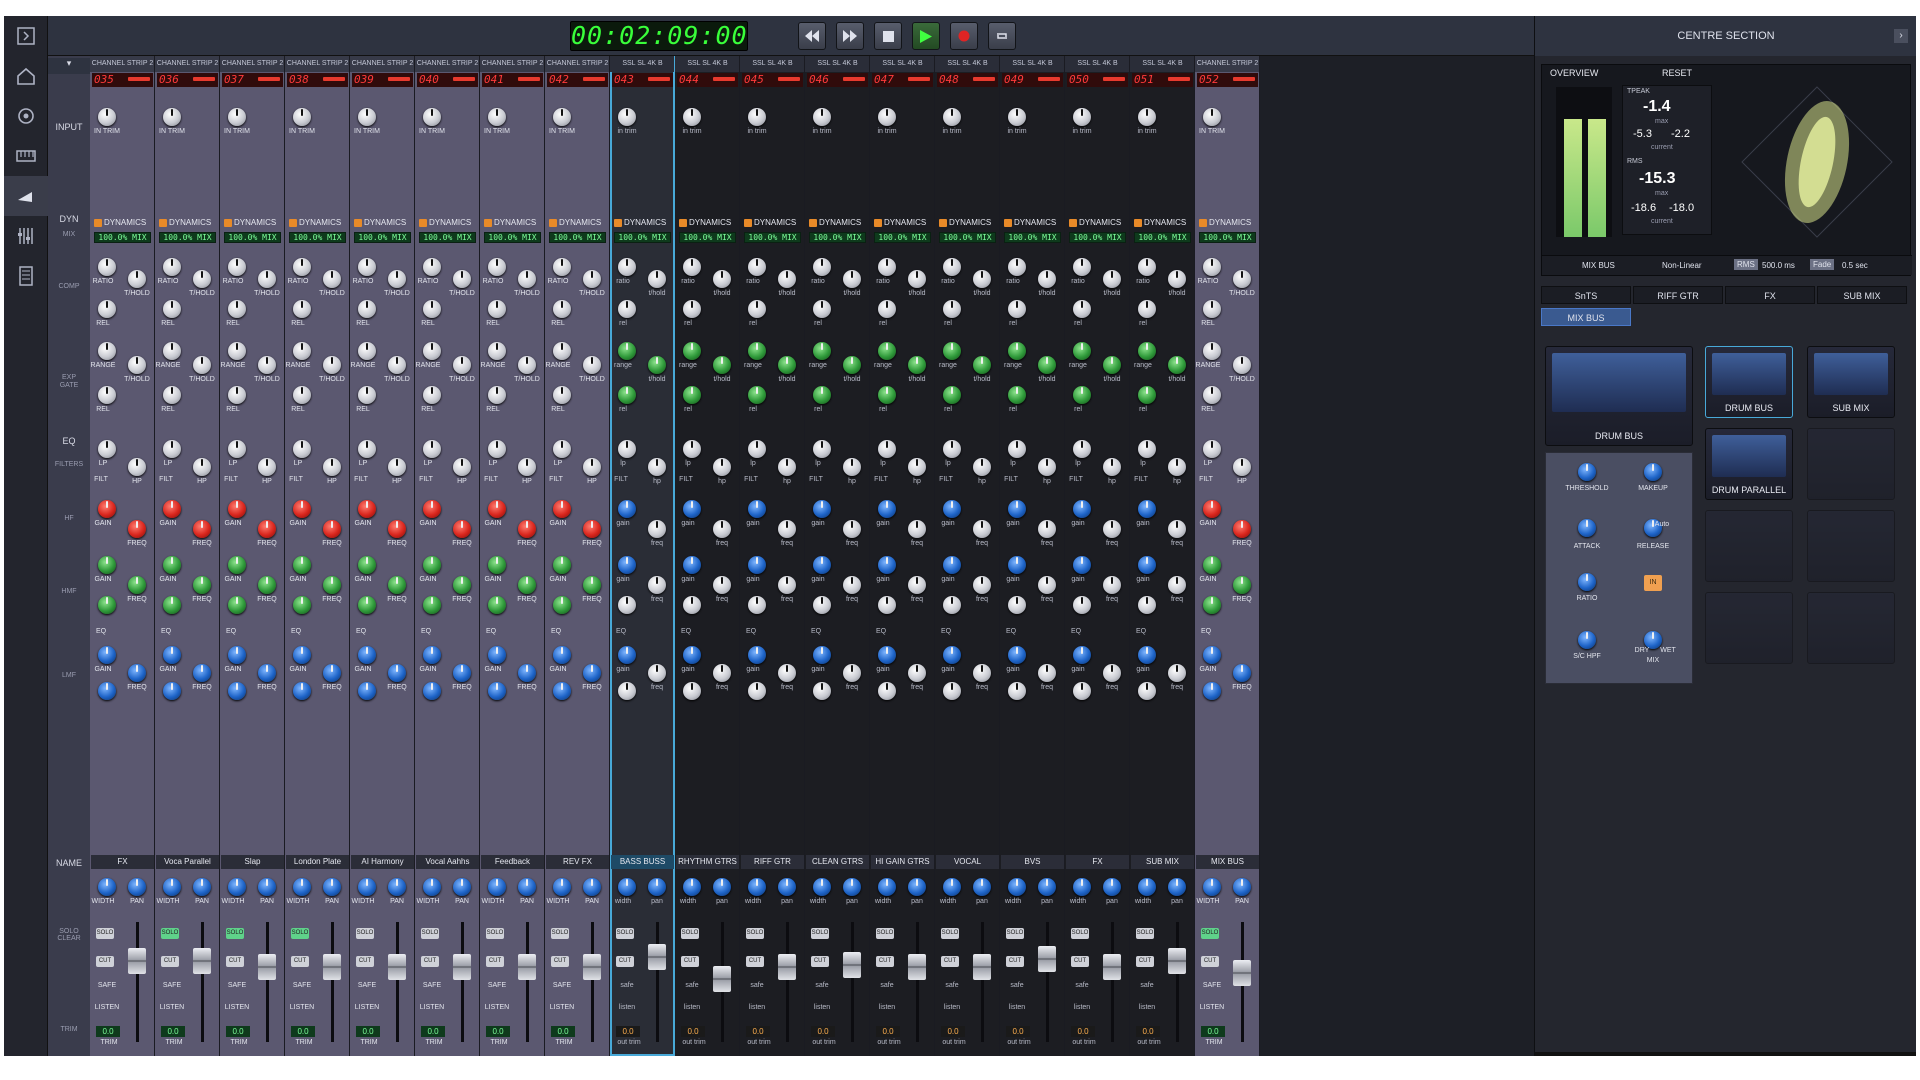  I want to click on rewind-button, so click(812, 36).